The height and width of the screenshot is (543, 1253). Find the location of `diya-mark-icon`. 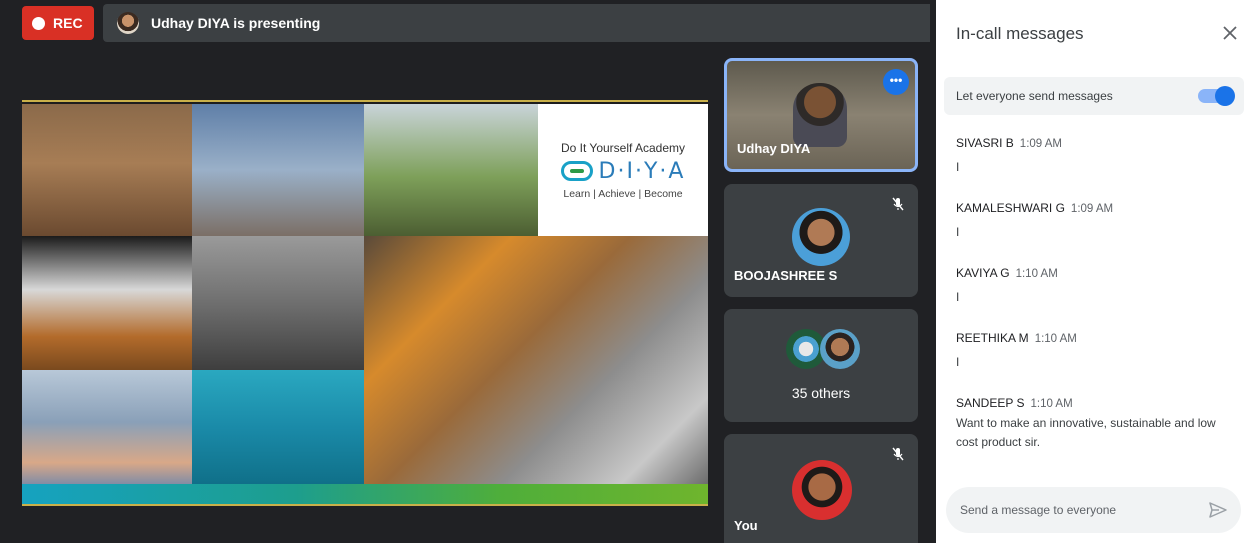

diya-mark-icon is located at coordinates (576, 171).